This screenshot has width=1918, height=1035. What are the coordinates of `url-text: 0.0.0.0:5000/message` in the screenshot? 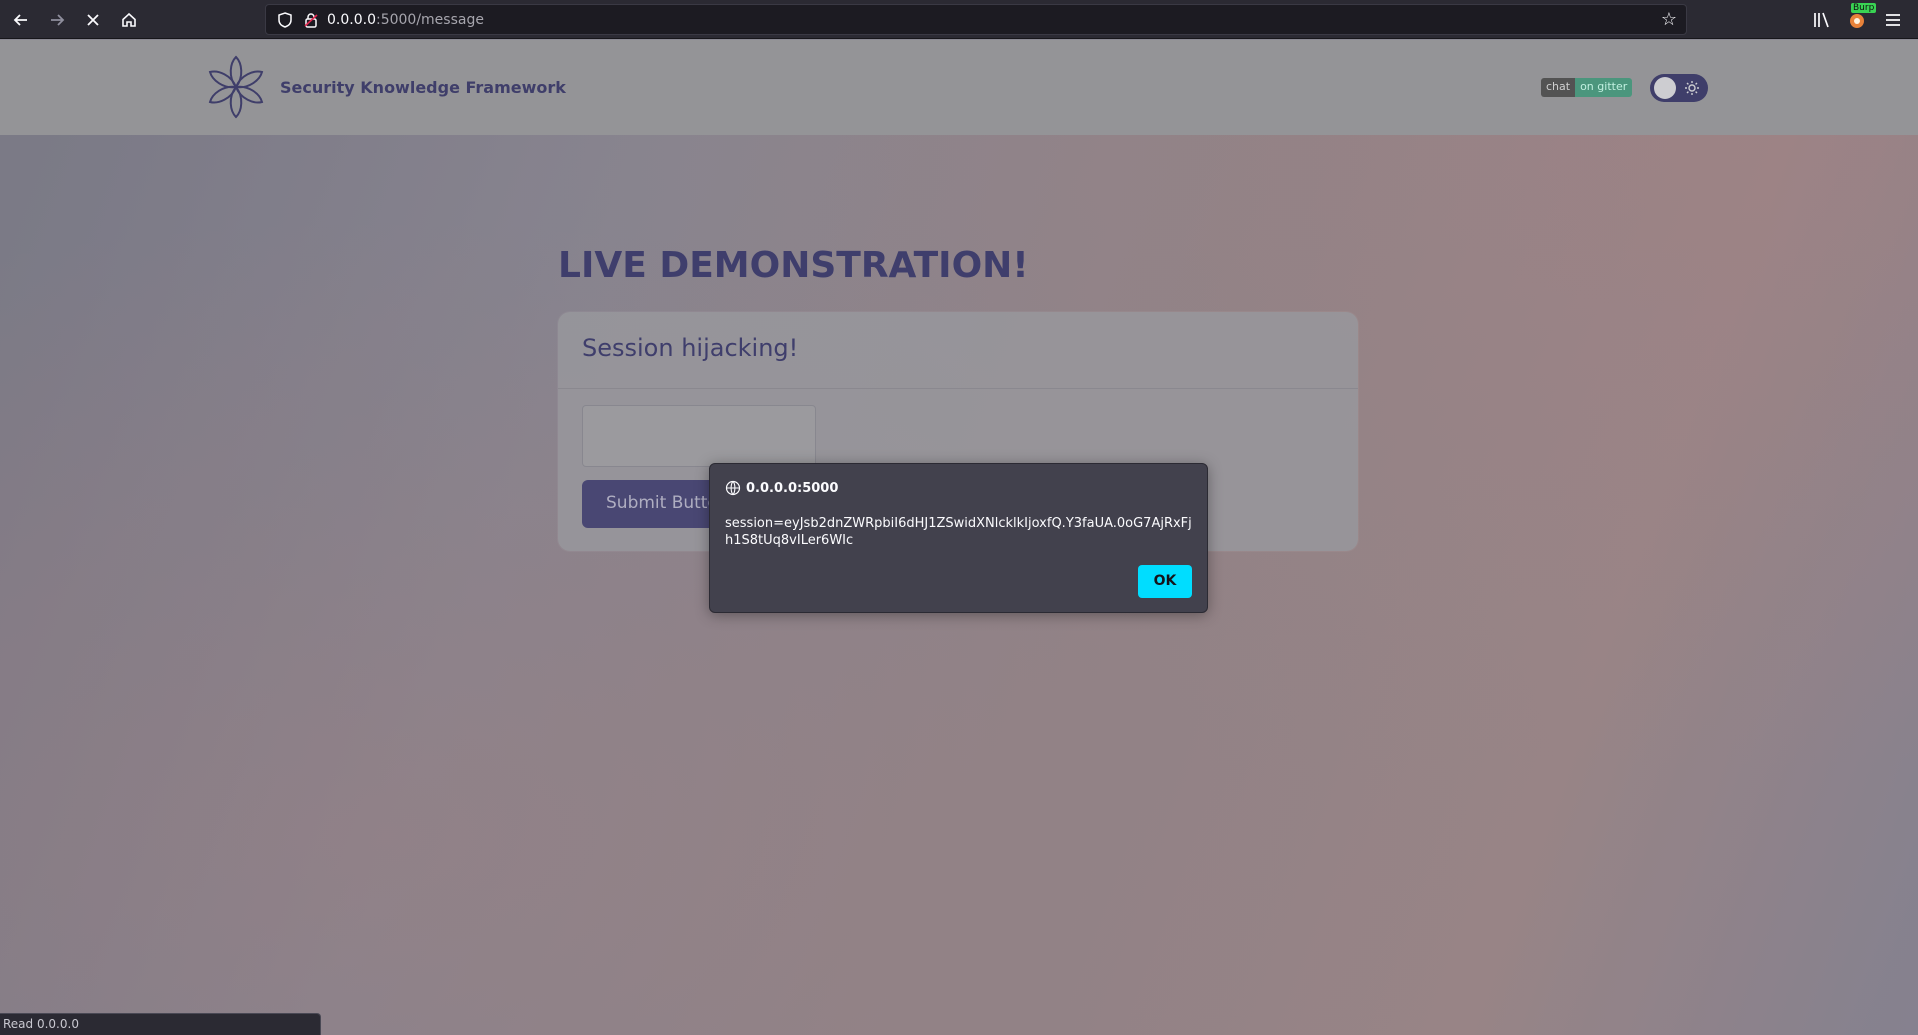 It's located at (405, 20).